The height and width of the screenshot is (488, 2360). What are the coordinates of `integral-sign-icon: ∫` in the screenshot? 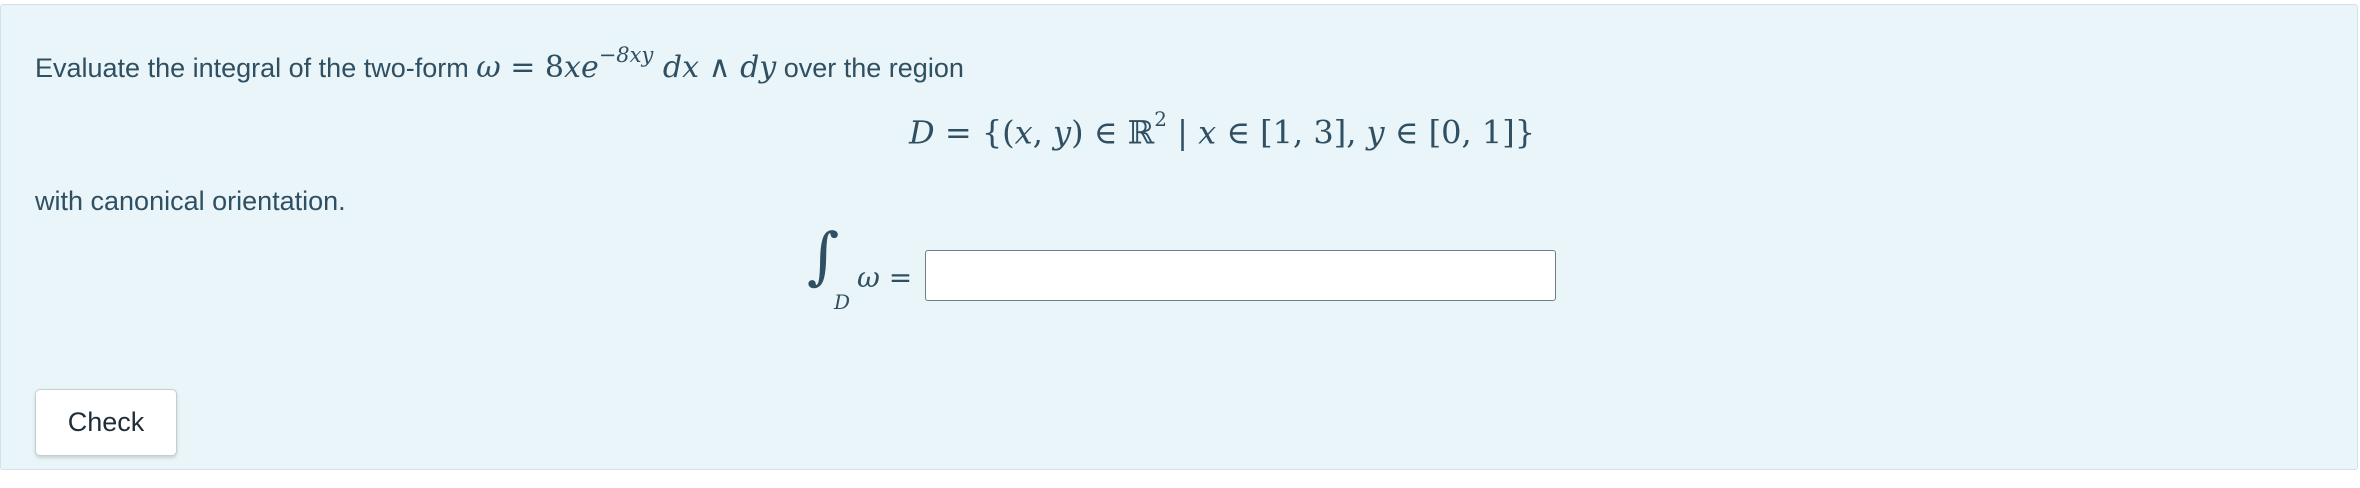 It's located at (823, 255).